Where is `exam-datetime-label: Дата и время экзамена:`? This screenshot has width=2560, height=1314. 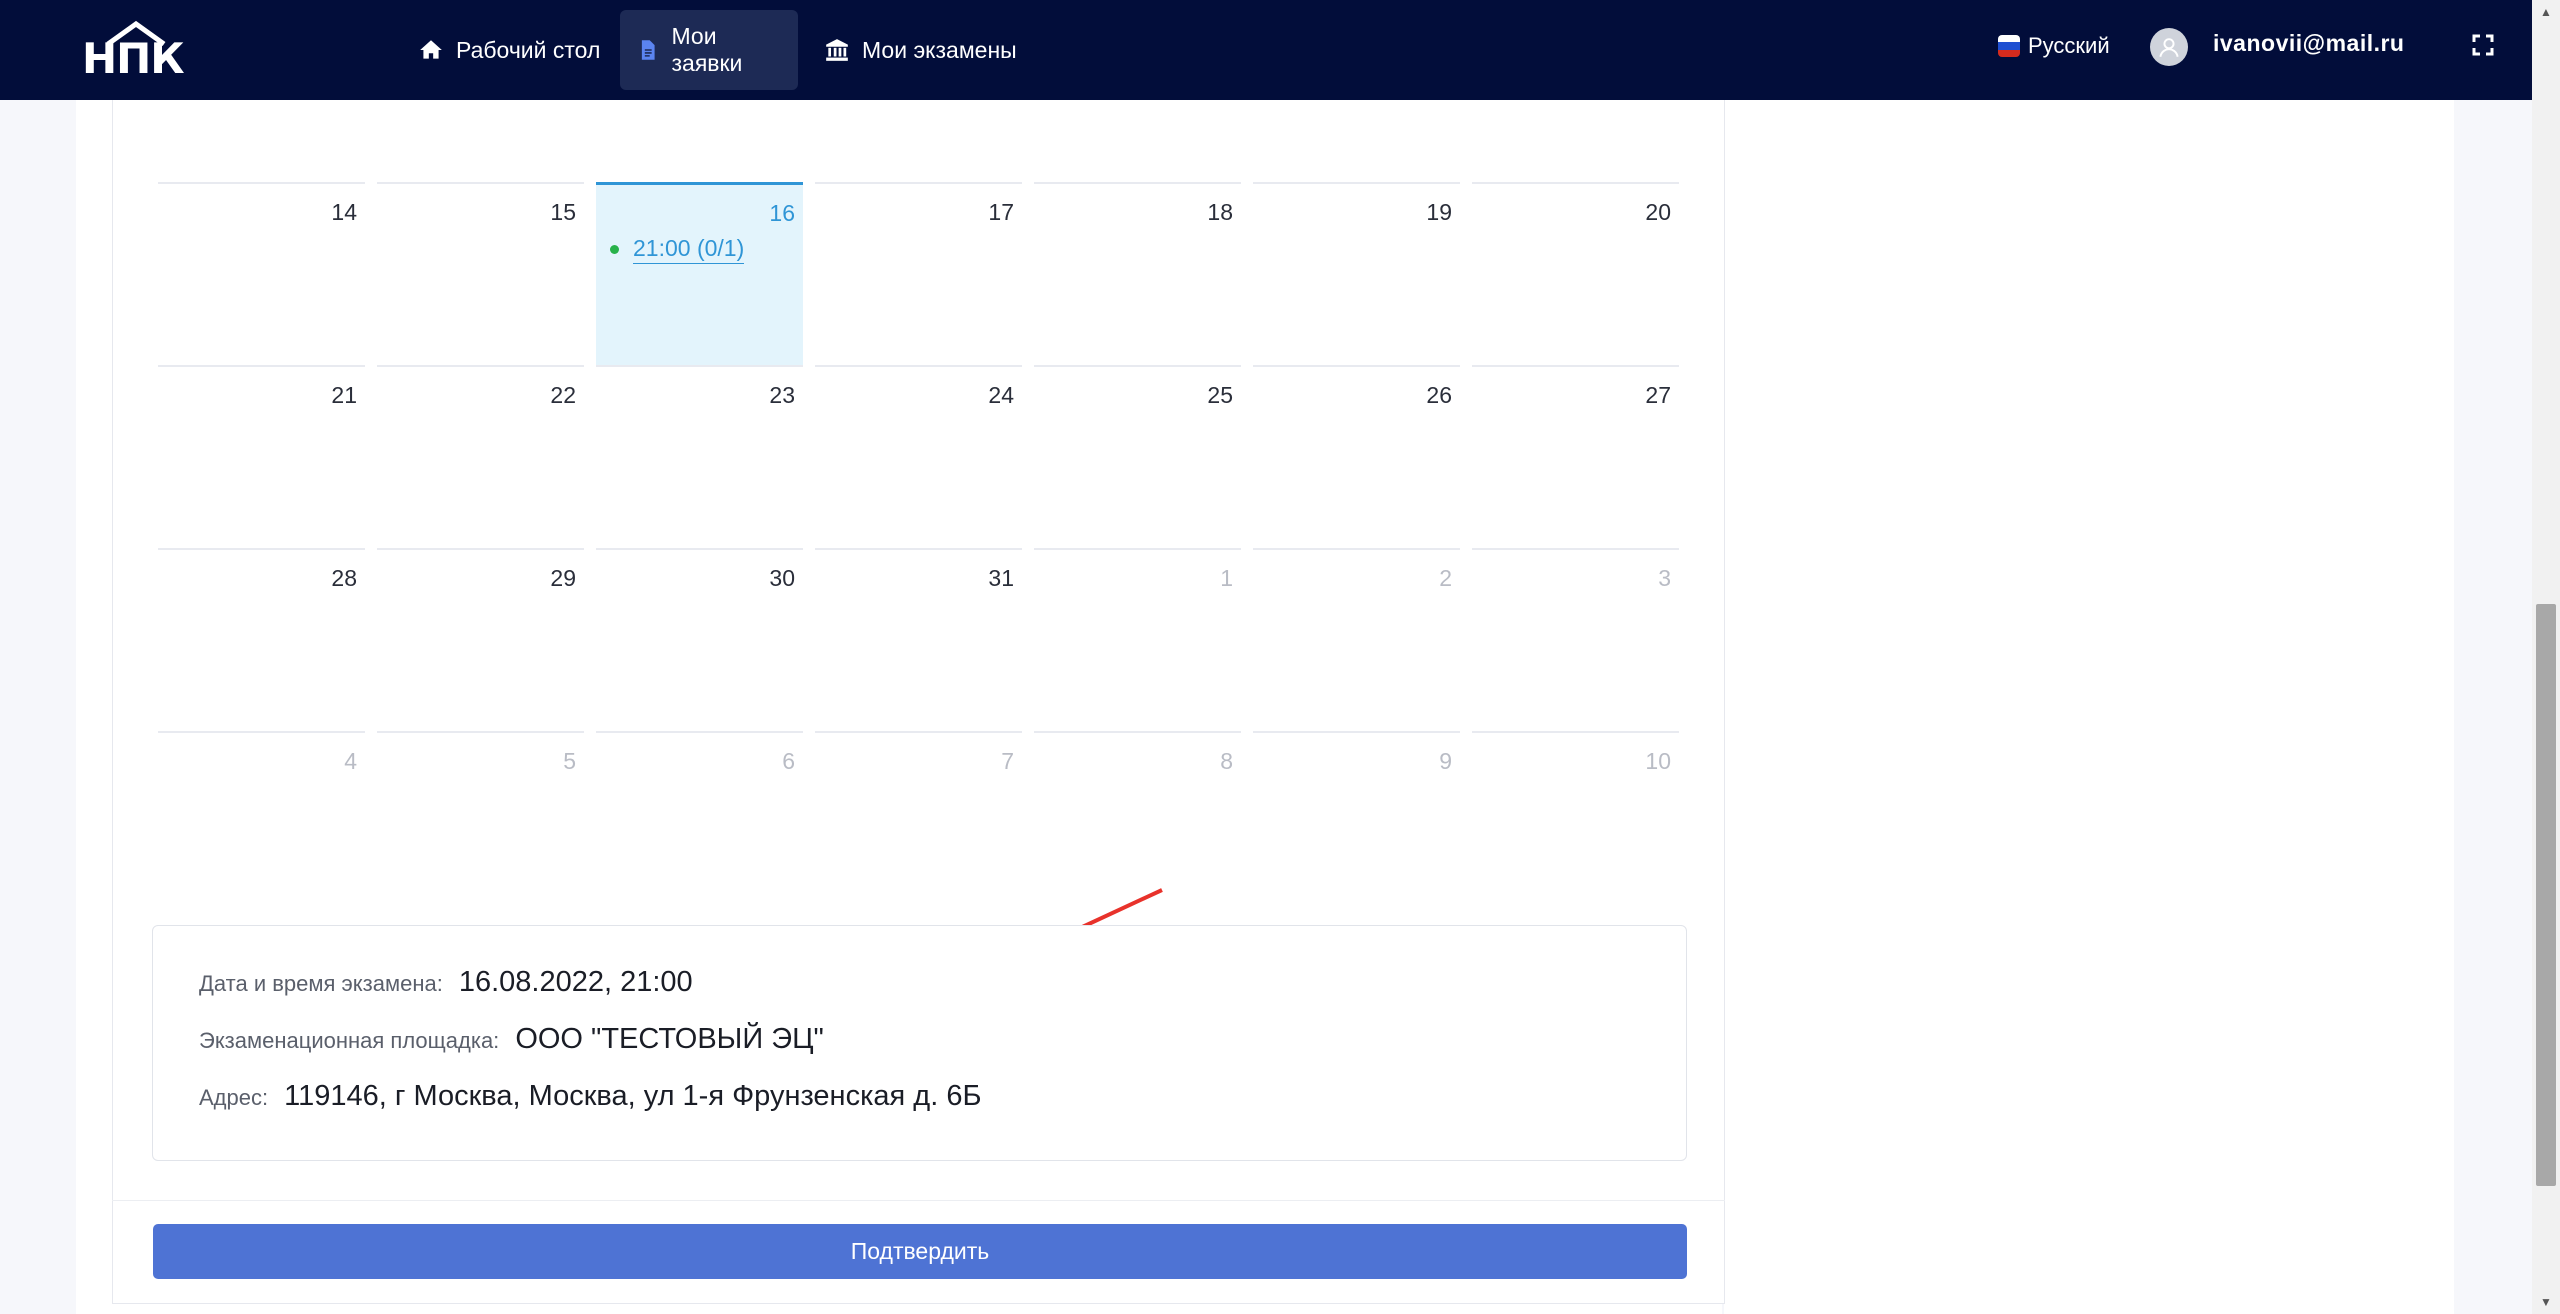 exam-datetime-label: Дата и время экзамена: is located at coordinates (321, 983).